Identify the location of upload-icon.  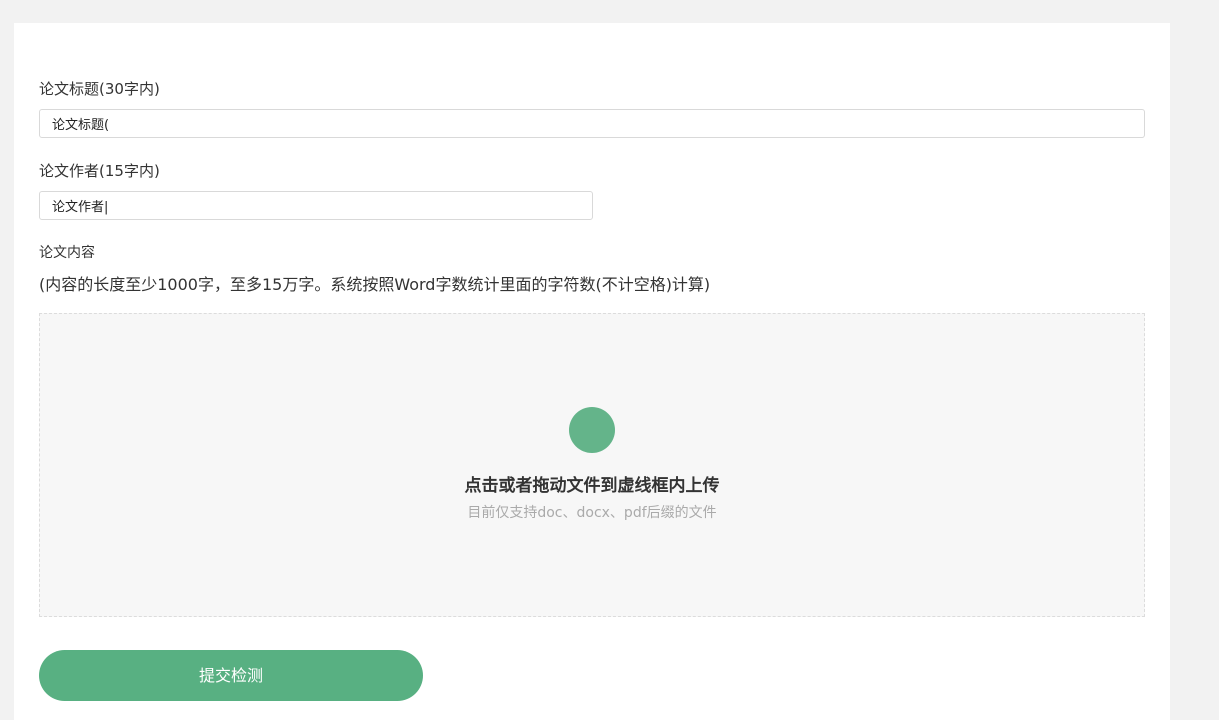
(592, 430).